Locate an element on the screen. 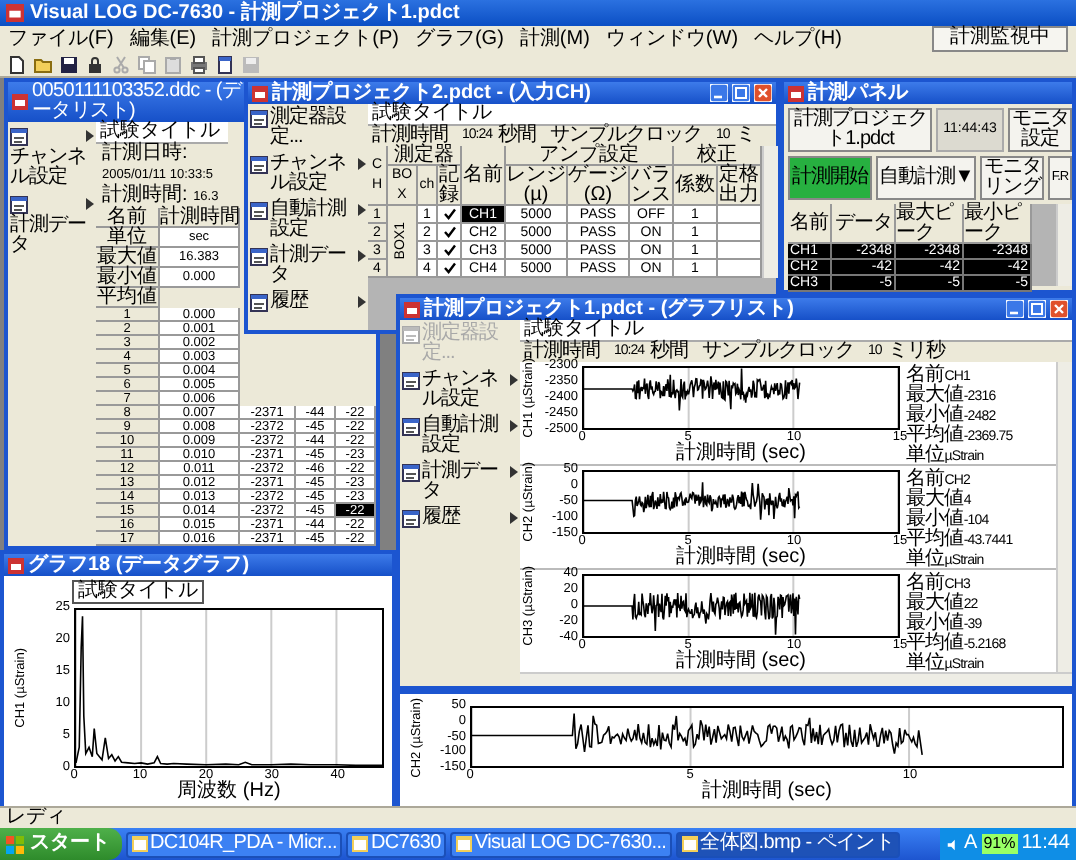 This screenshot has height=860, width=1076. column-header: データ is located at coordinates (864, 224).